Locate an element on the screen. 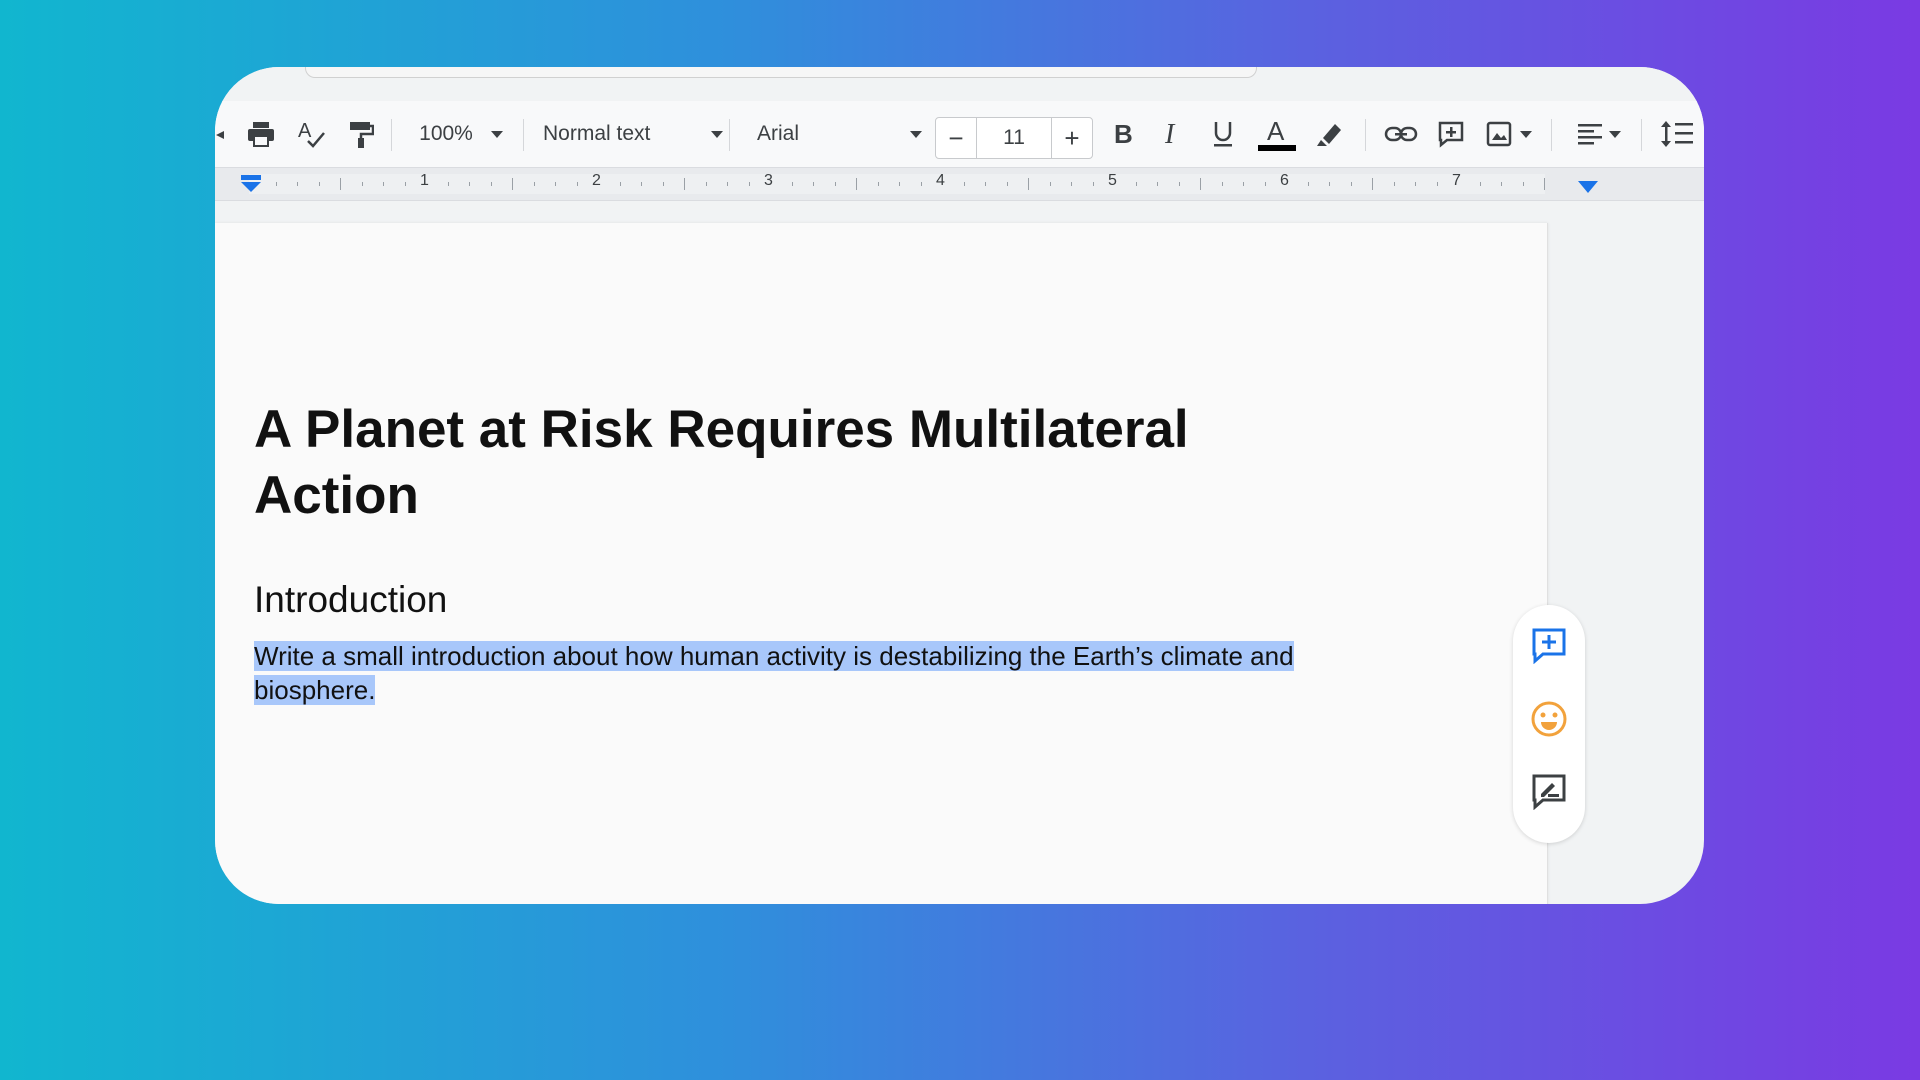 The image size is (1920, 1080). left-indent-marker is located at coordinates (251, 184).